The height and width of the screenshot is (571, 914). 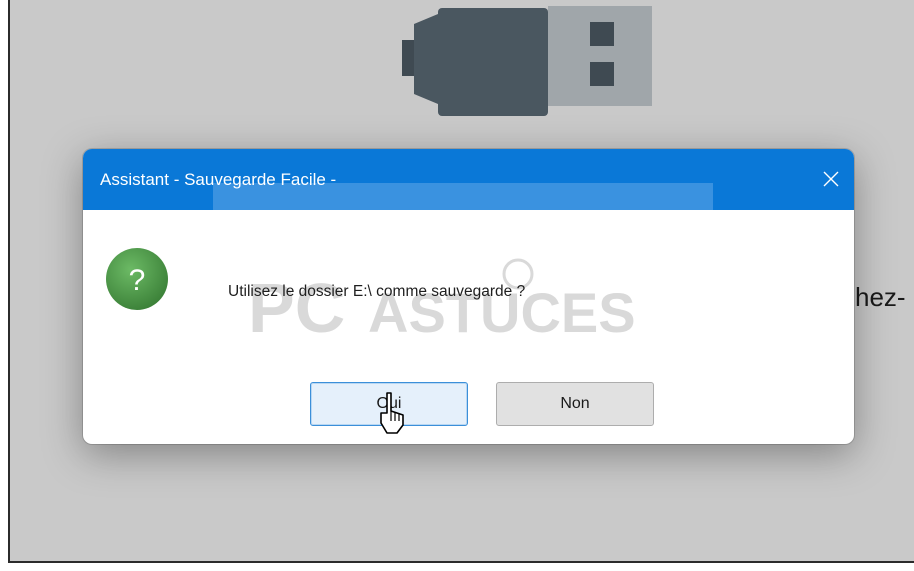 I want to click on usb-drive-icon, so click(x=527, y=61).